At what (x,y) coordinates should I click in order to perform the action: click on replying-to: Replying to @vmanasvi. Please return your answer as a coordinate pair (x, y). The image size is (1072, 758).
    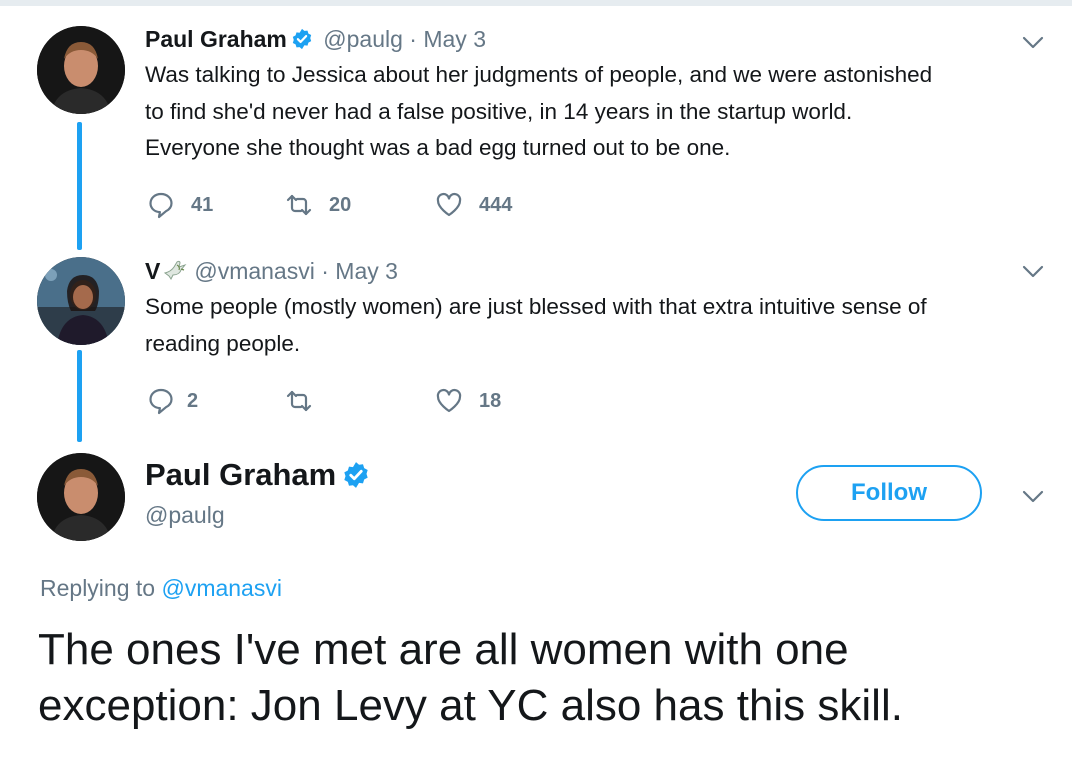
    Looking at the image, I should click on (161, 588).